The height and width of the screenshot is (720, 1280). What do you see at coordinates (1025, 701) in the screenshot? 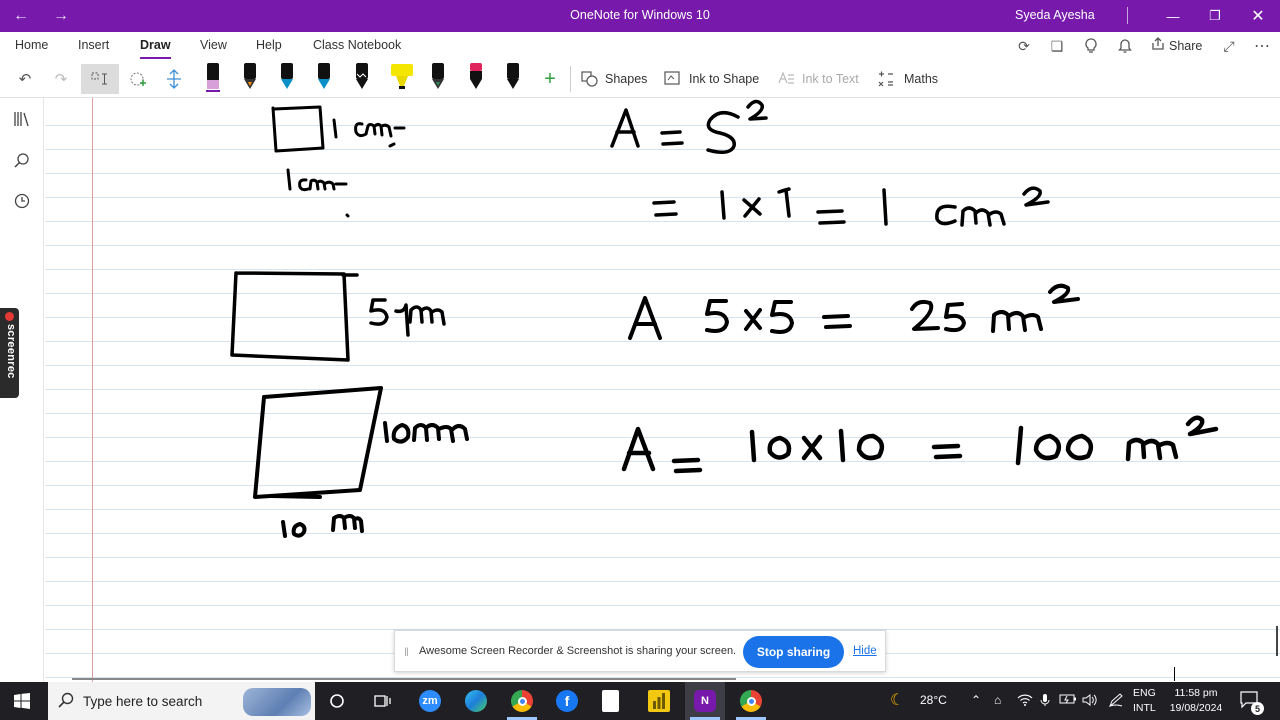
I see `wifi-icon` at bounding box center [1025, 701].